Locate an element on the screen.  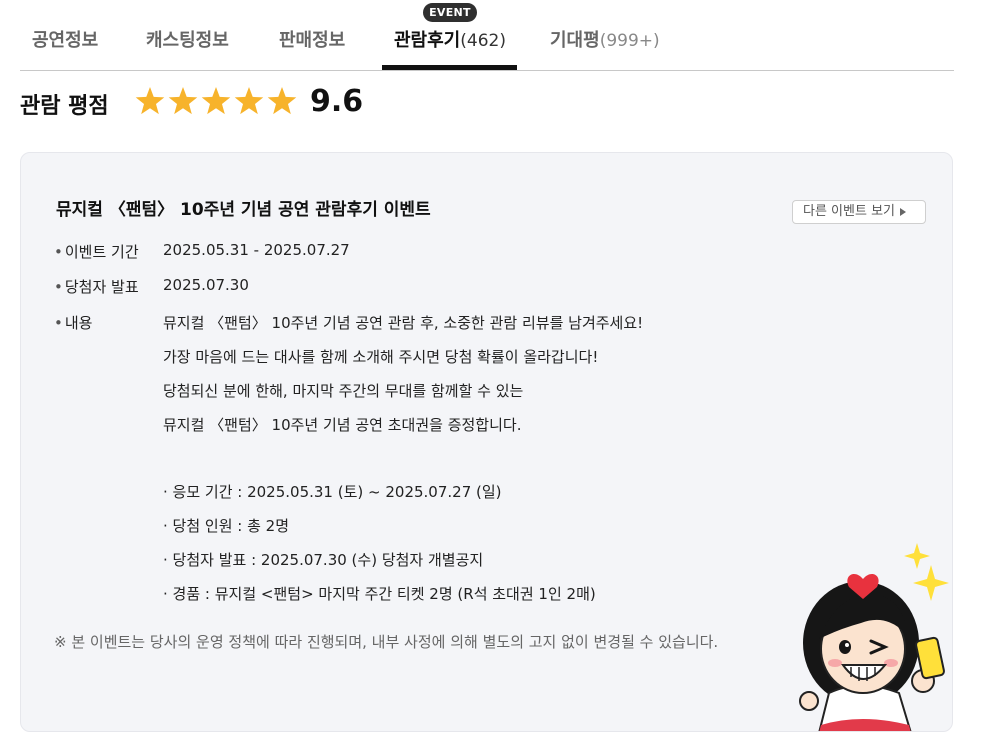
content-line: 당첨되신 분에 한해, 마지막 주간의 무대를 함께할 수 있는 is located at coordinates (343, 391).